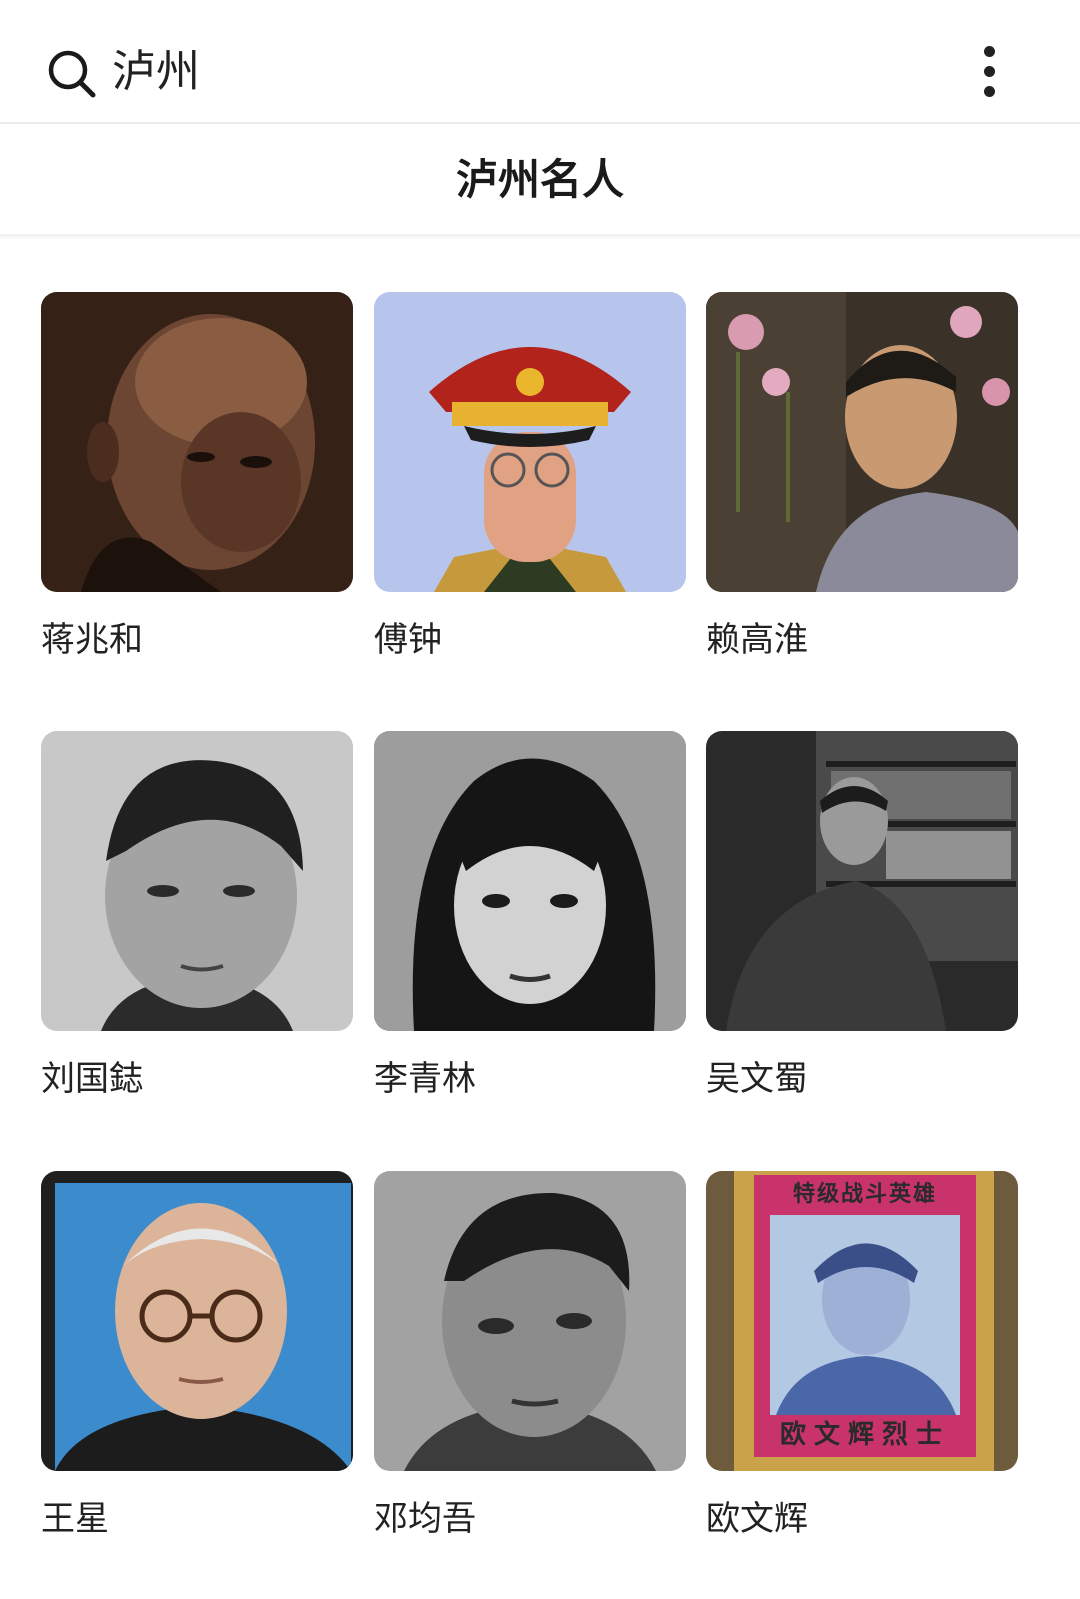 This screenshot has width=1080, height=1599. Describe the element at coordinates (92, 640) in the screenshot. I see `person-name: 蒋兆和` at that location.